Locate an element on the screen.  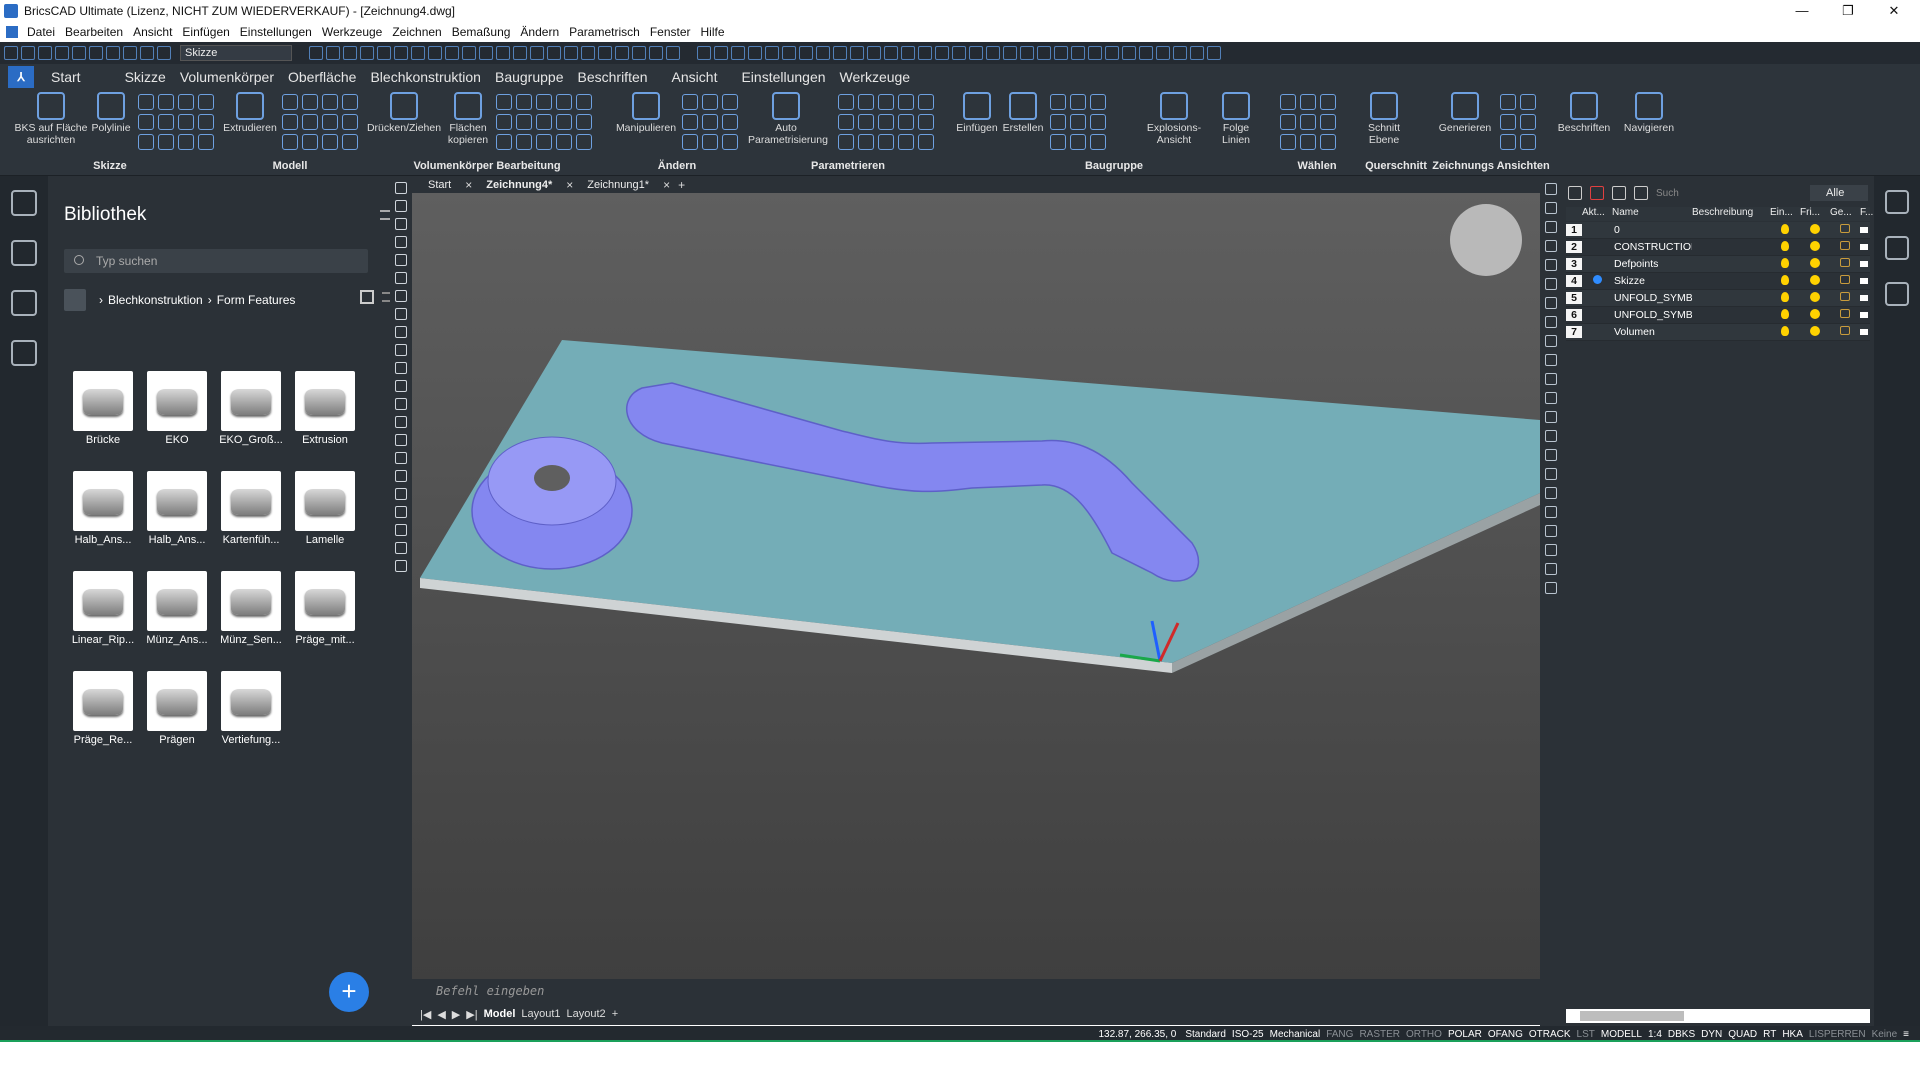
copy-tool-icon is located at coordinates (1551, 208).